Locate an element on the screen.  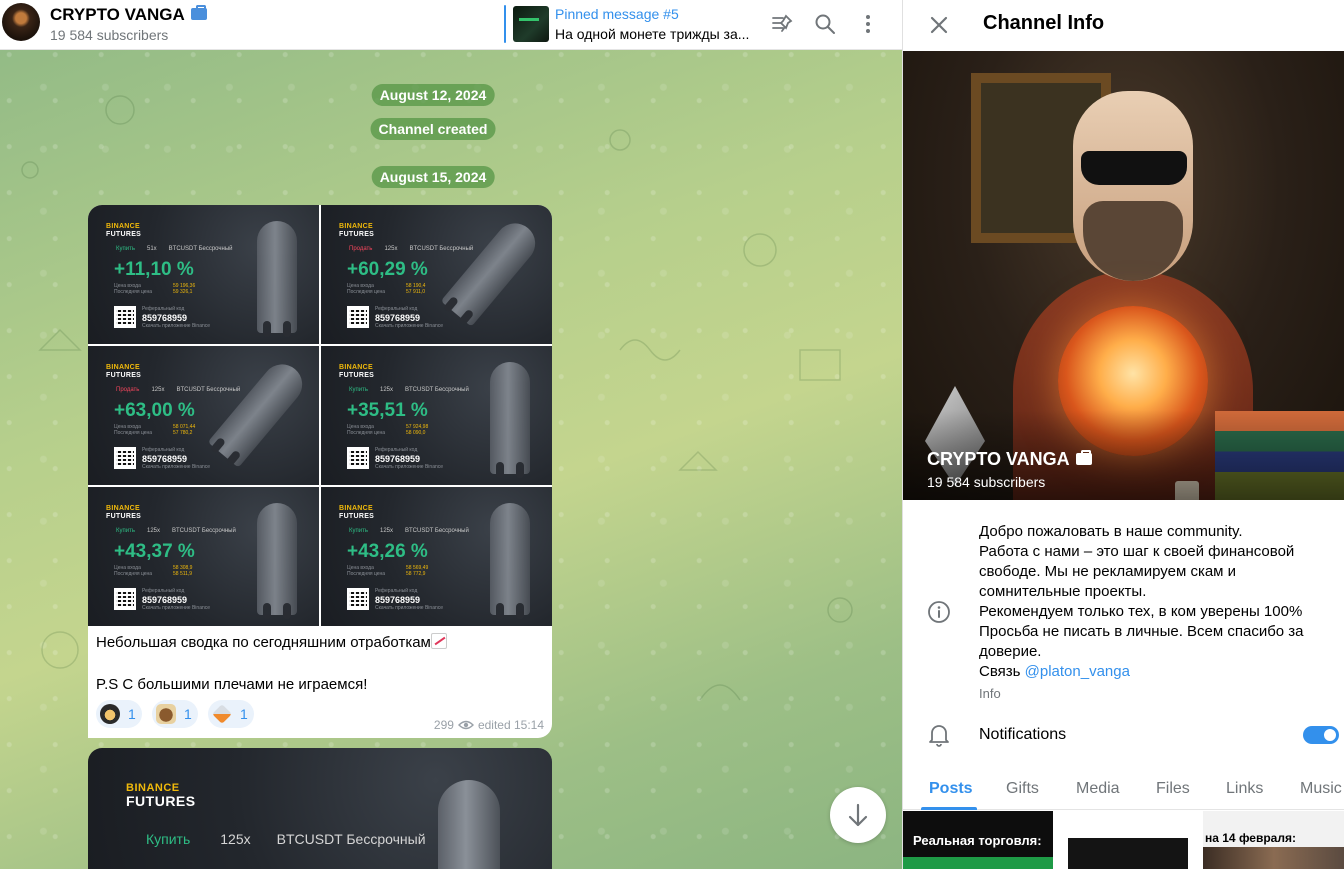
panel-header: Channel Info is located at coordinates (1123, 25).